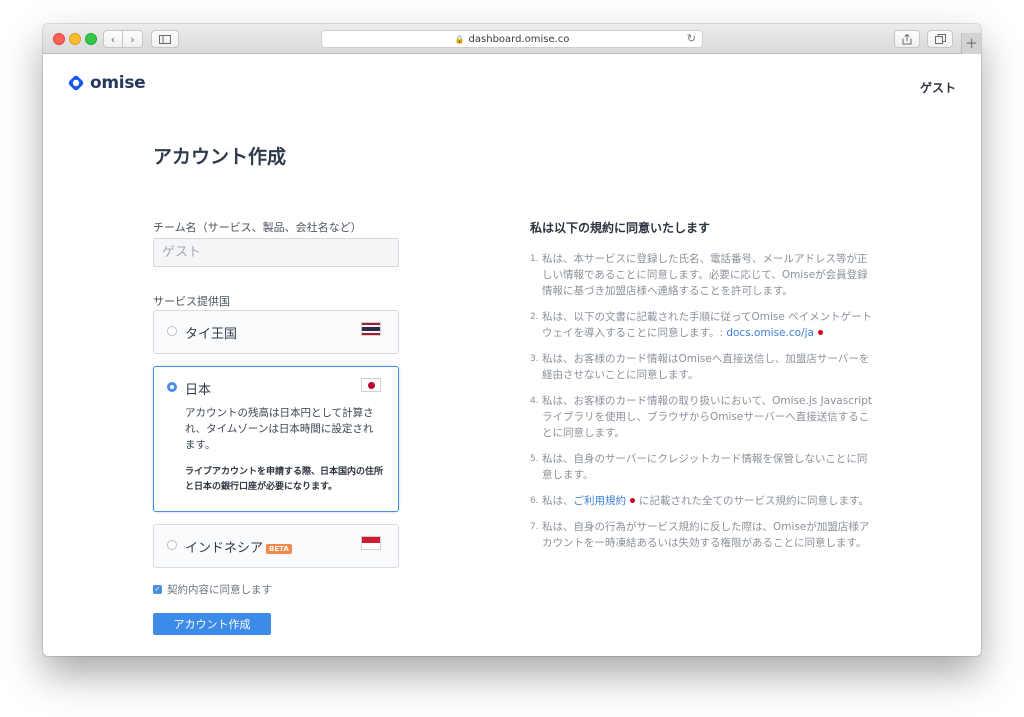 This screenshot has width=1024, height=717. What do you see at coordinates (770, 333) in the screenshot?
I see `docs-link: docs.omise.co/ja` at bounding box center [770, 333].